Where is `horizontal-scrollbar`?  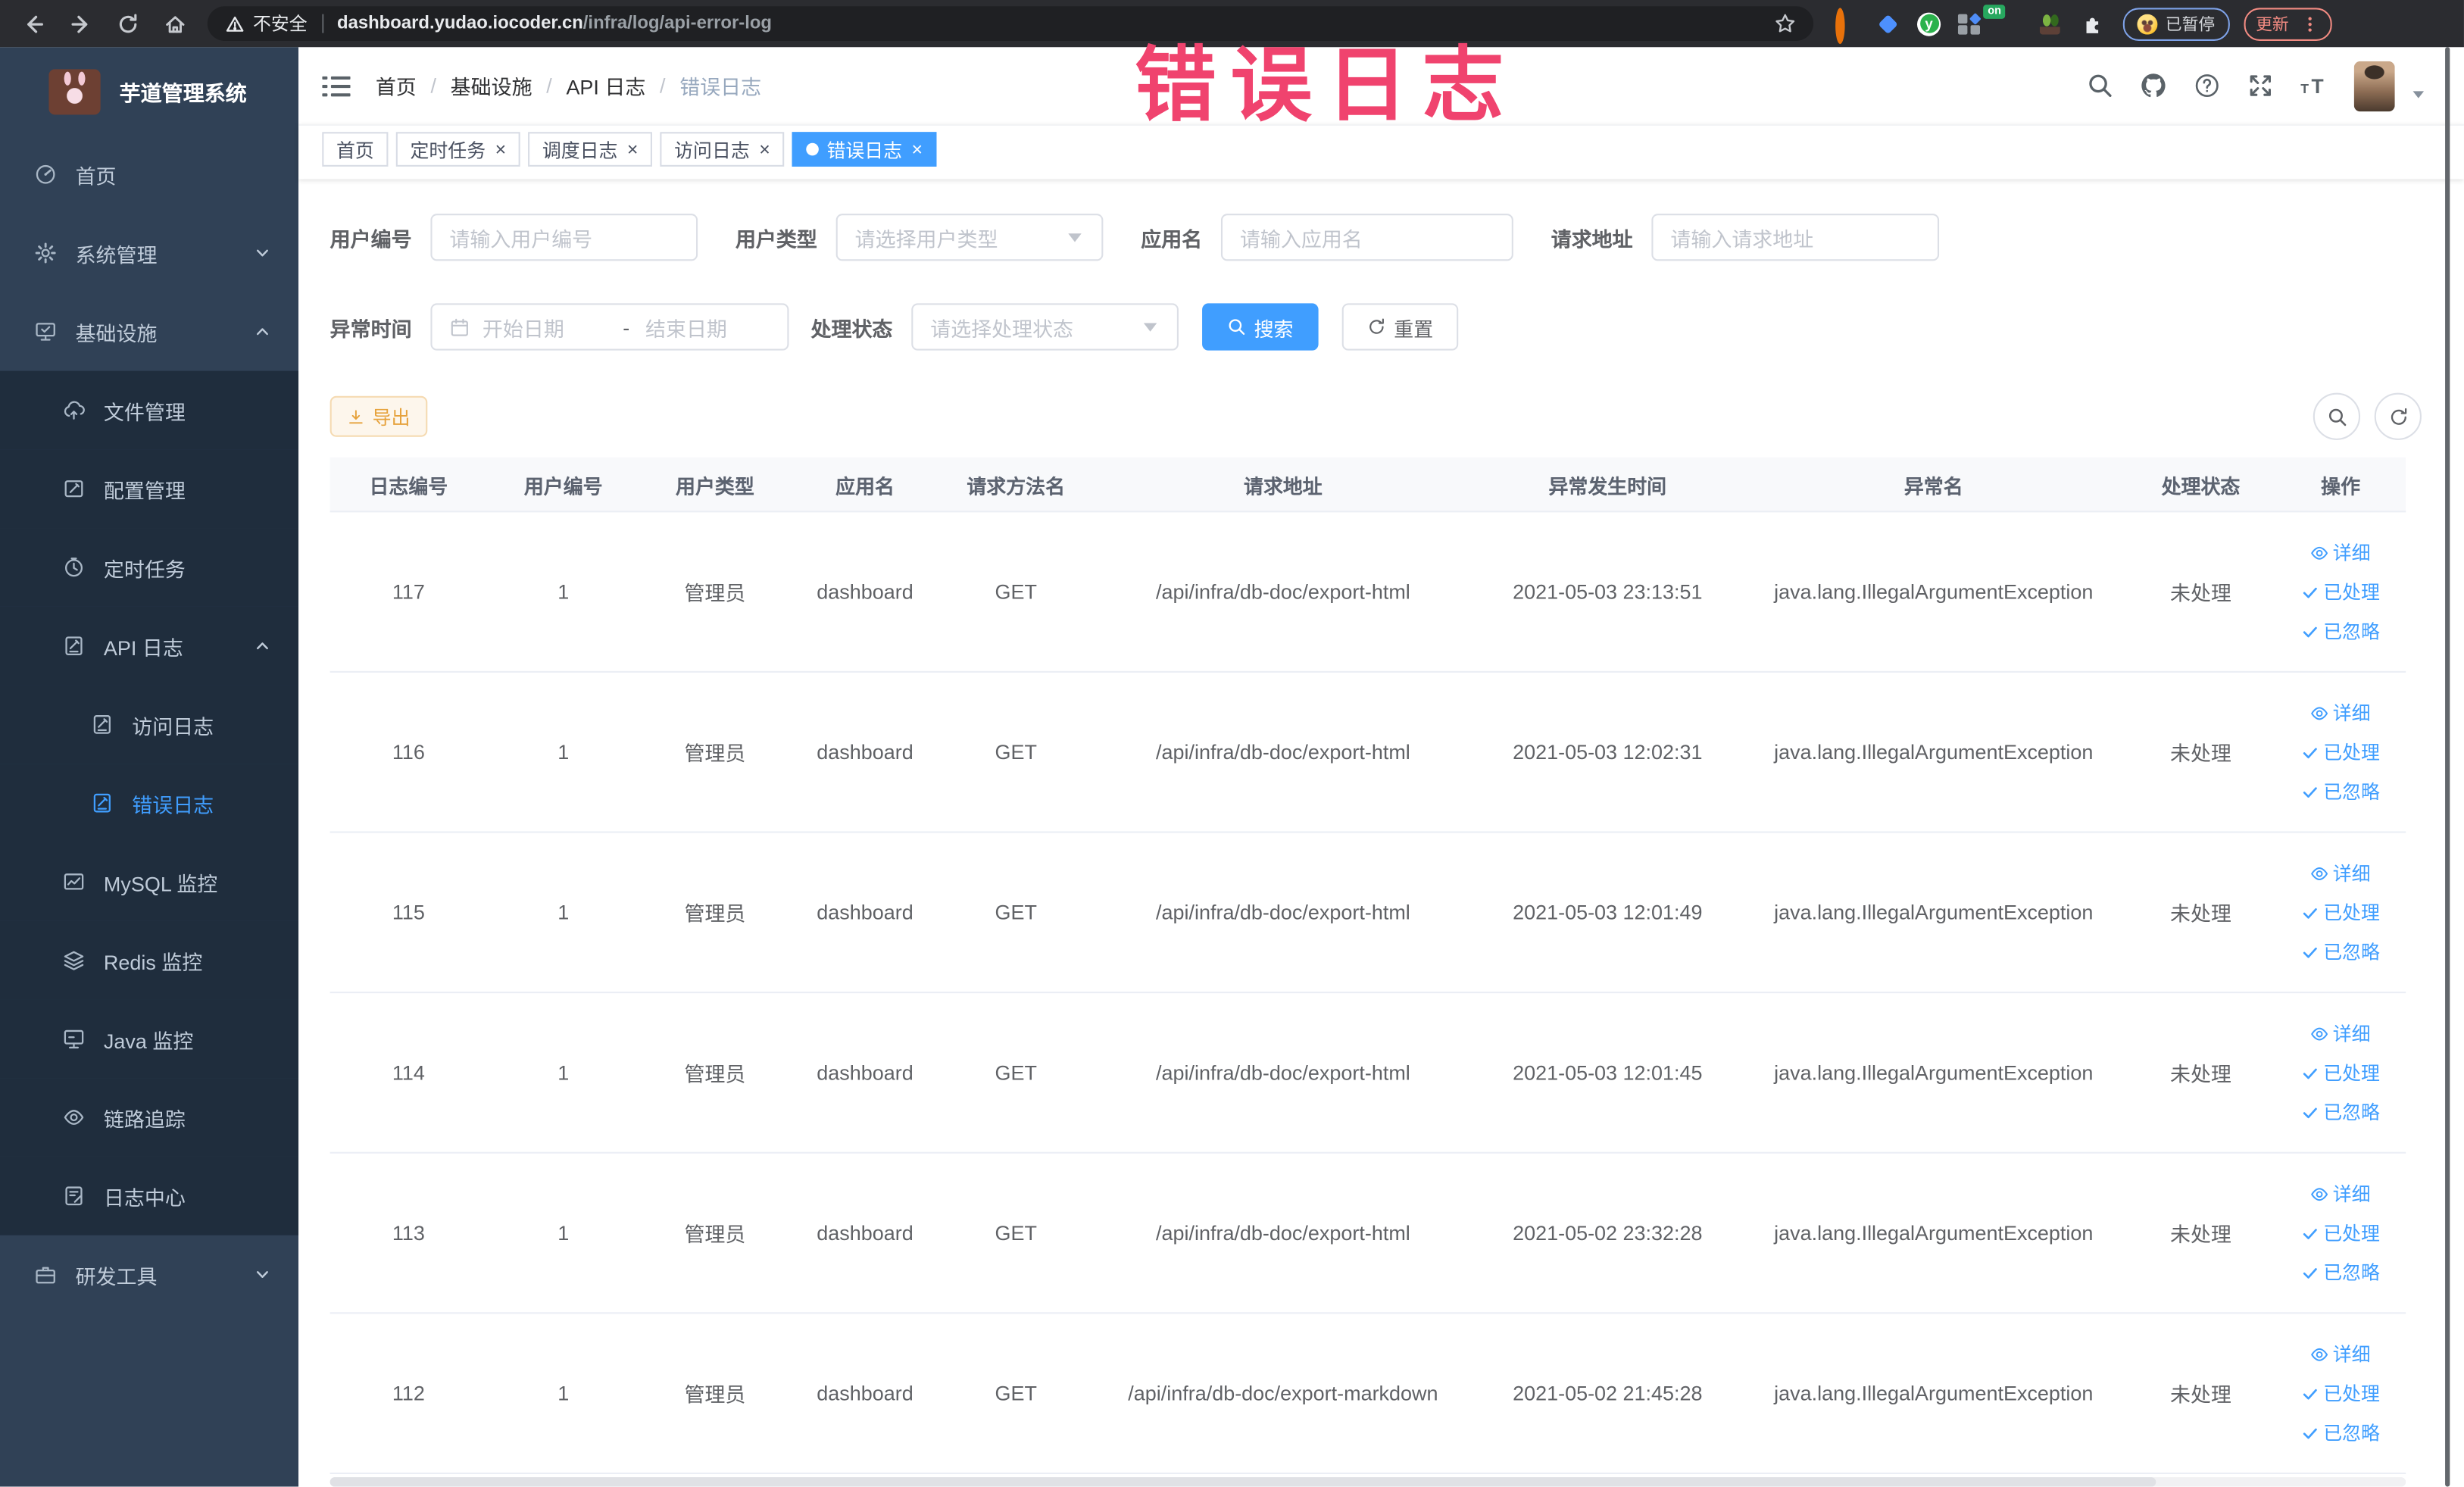 horizontal-scrollbar is located at coordinates (1367, 1482).